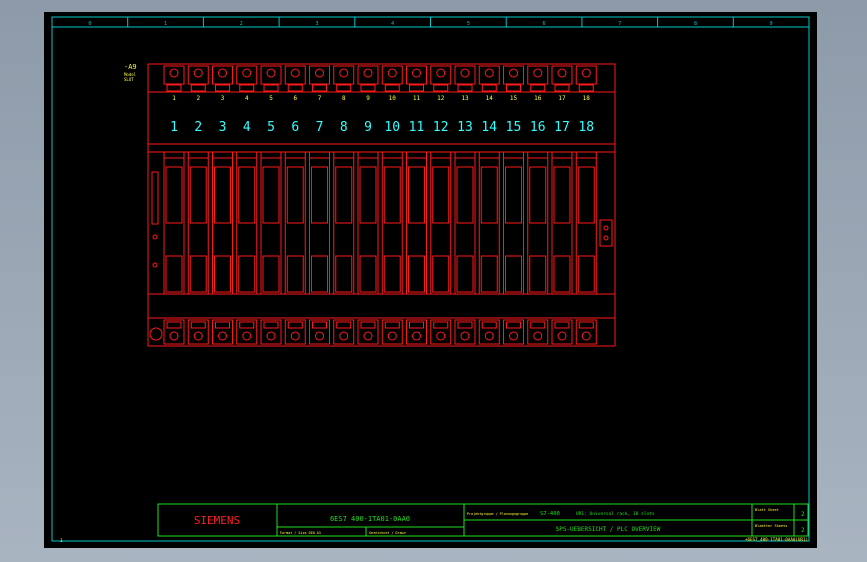  Describe the element at coordinates (368, 127) in the screenshot. I see `slot-number-9: 9` at that location.